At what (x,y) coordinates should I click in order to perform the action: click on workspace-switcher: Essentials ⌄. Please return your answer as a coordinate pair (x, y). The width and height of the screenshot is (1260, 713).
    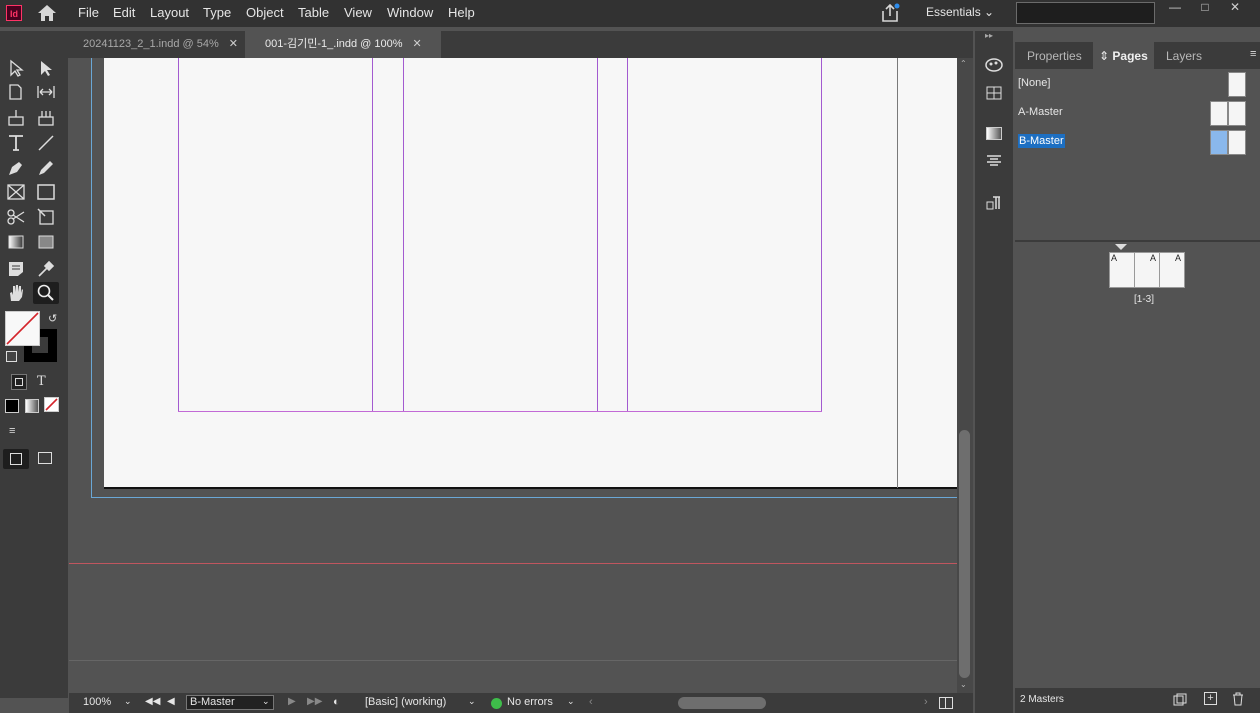
    Looking at the image, I should click on (960, 12).